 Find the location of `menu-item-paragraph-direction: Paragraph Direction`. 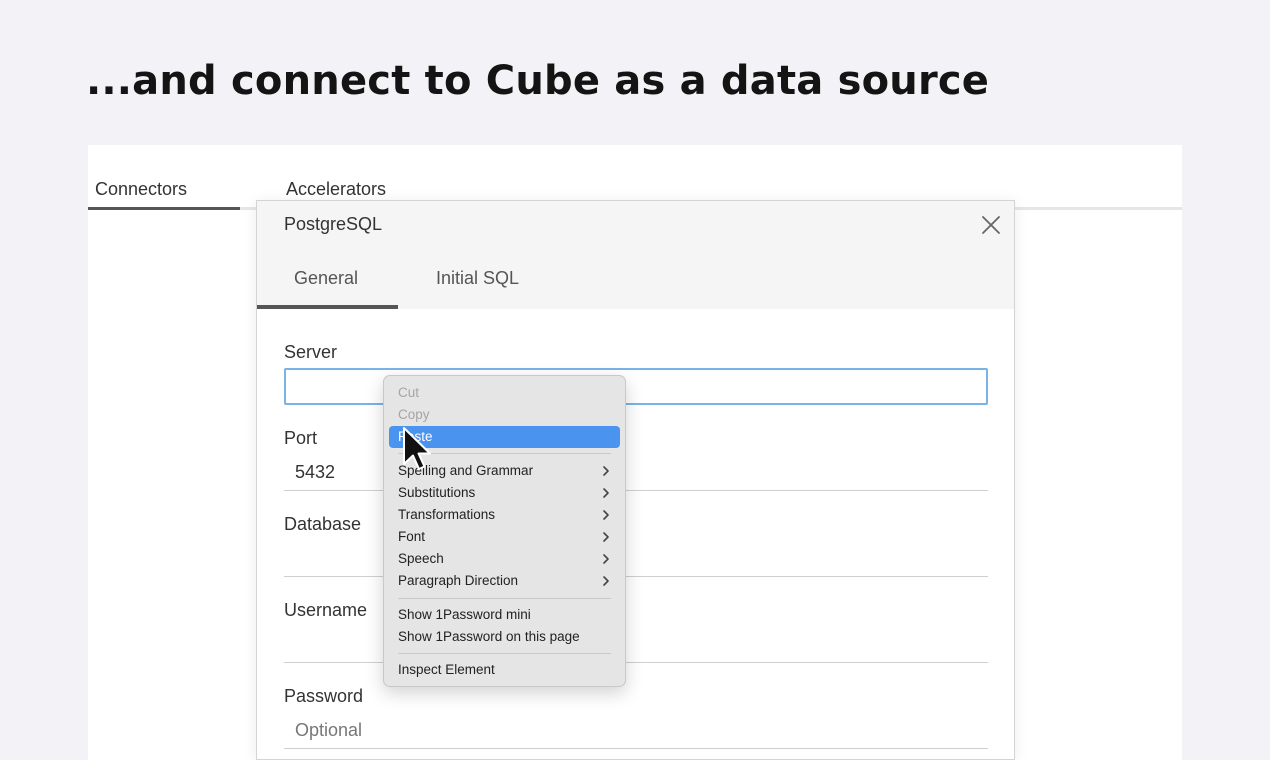

menu-item-paragraph-direction: Paragraph Direction is located at coordinates (504, 581).